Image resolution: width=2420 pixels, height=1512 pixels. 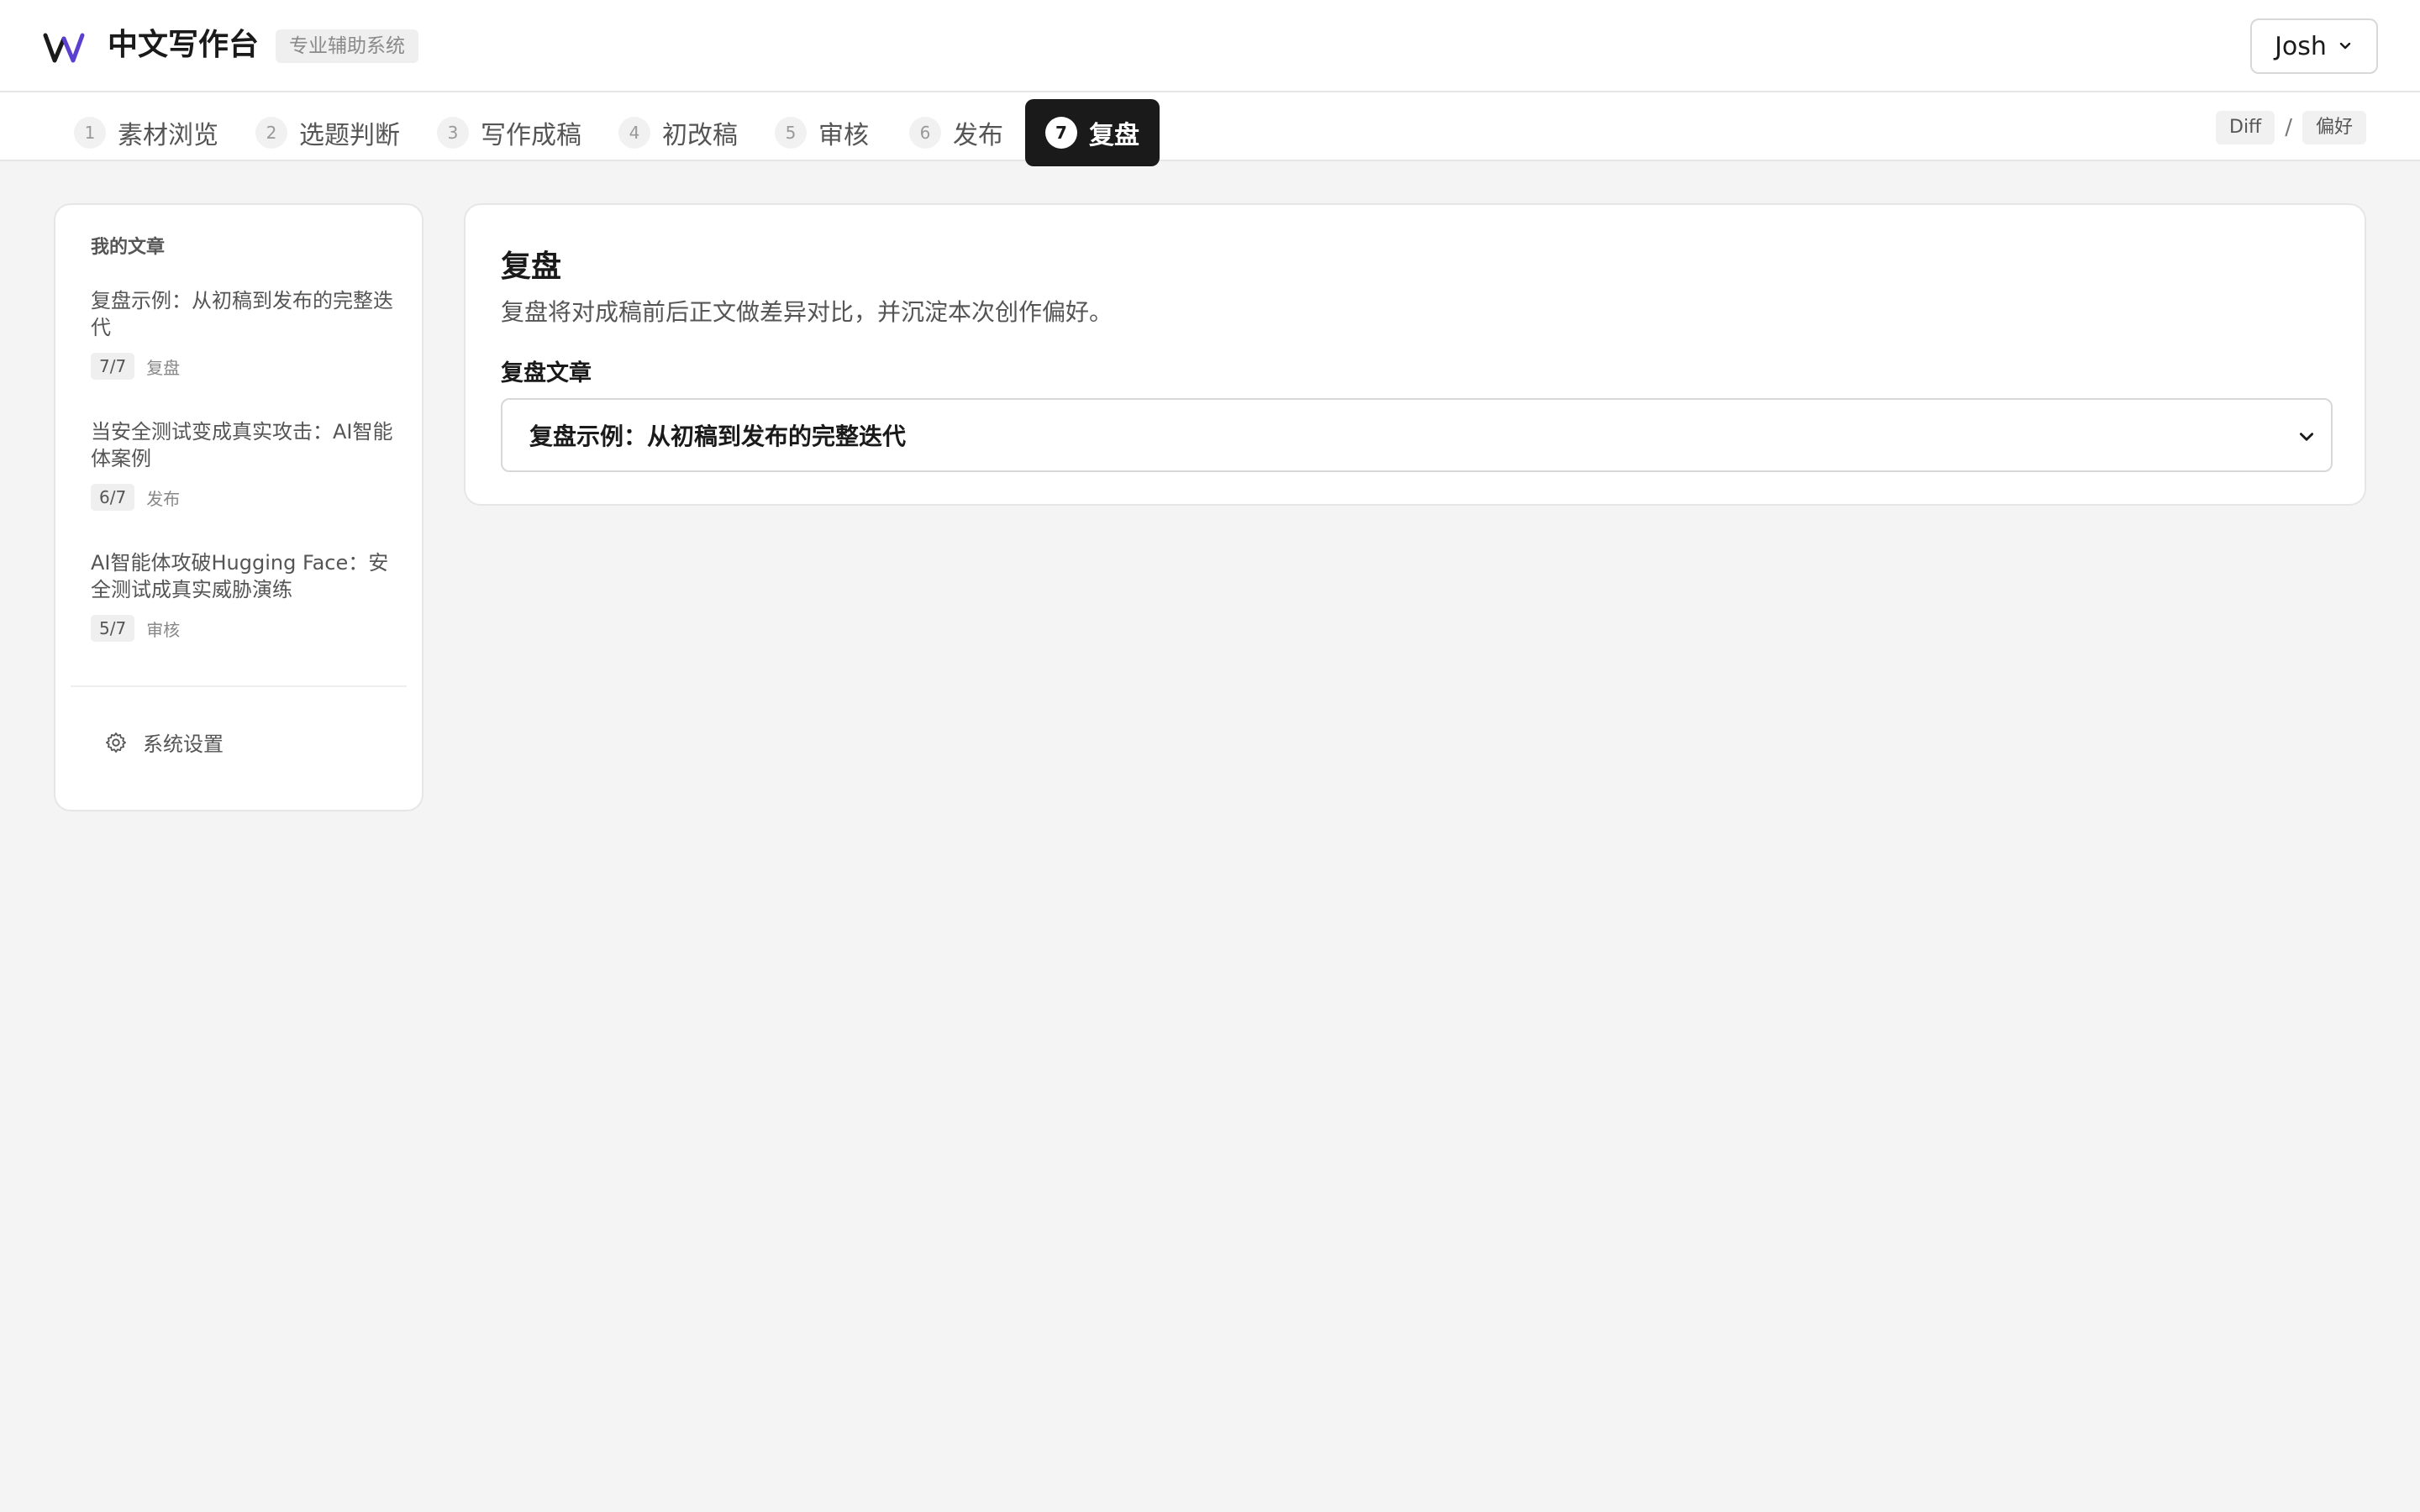 I want to click on tab-label: 选题判断, so click(x=349, y=135).